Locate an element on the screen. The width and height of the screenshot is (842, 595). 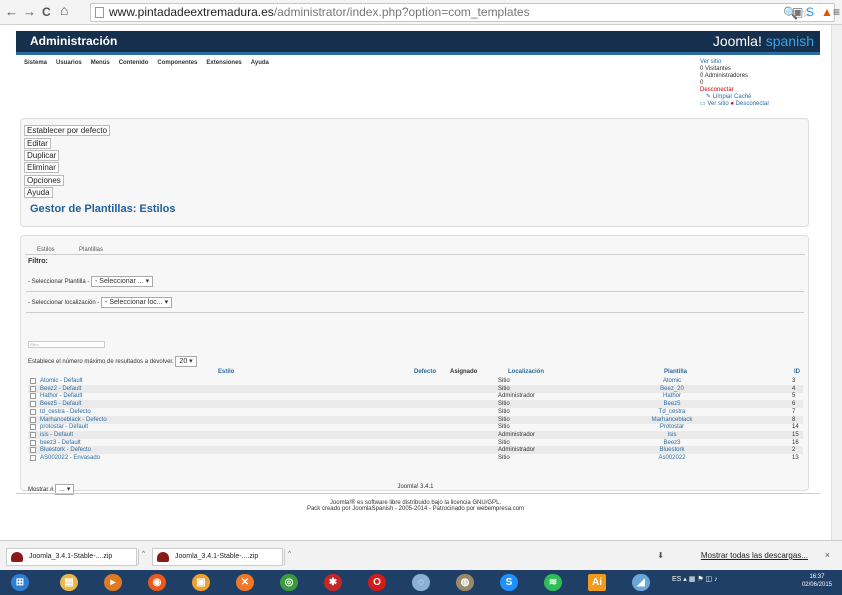
col-location: Localización is located at coordinates (526, 372).